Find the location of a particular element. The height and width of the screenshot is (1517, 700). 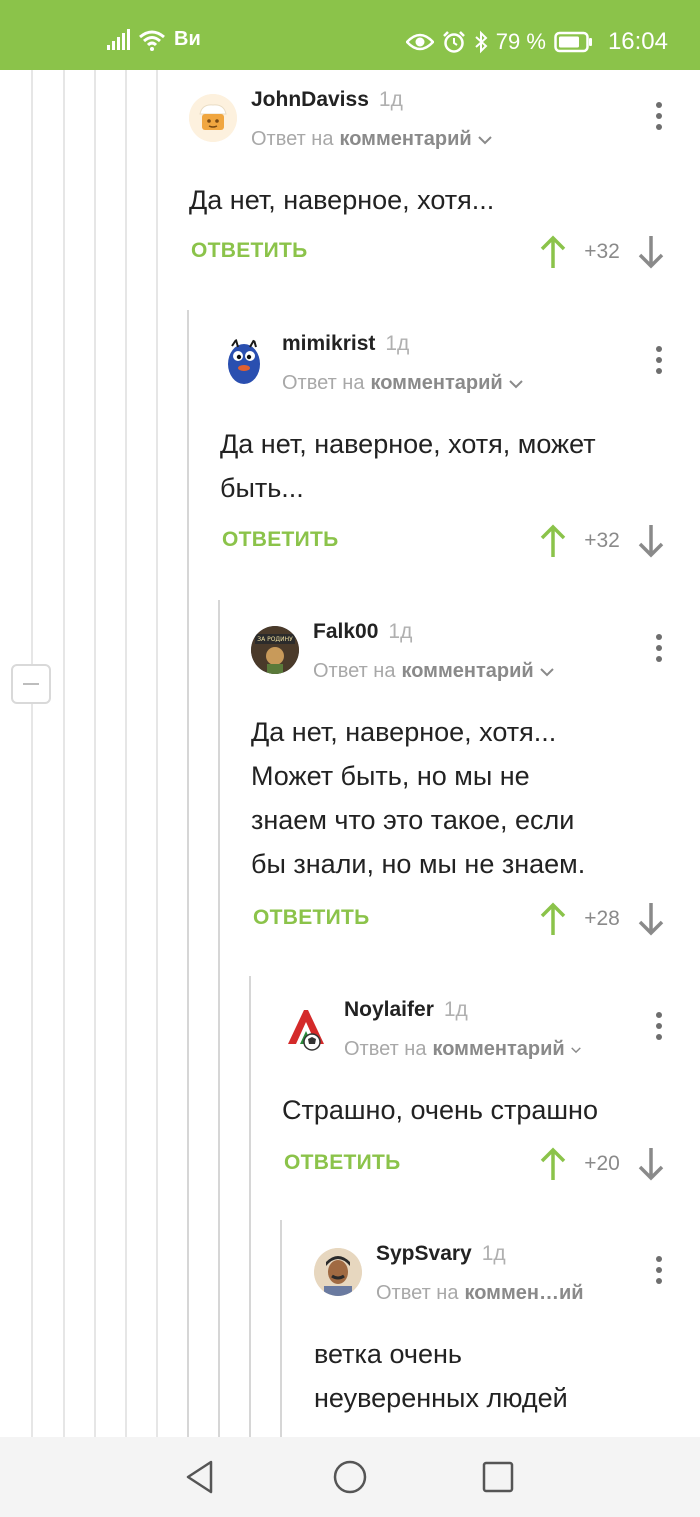

svg-text: ЗА РОДИНУ is located at coordinates (275, 639).